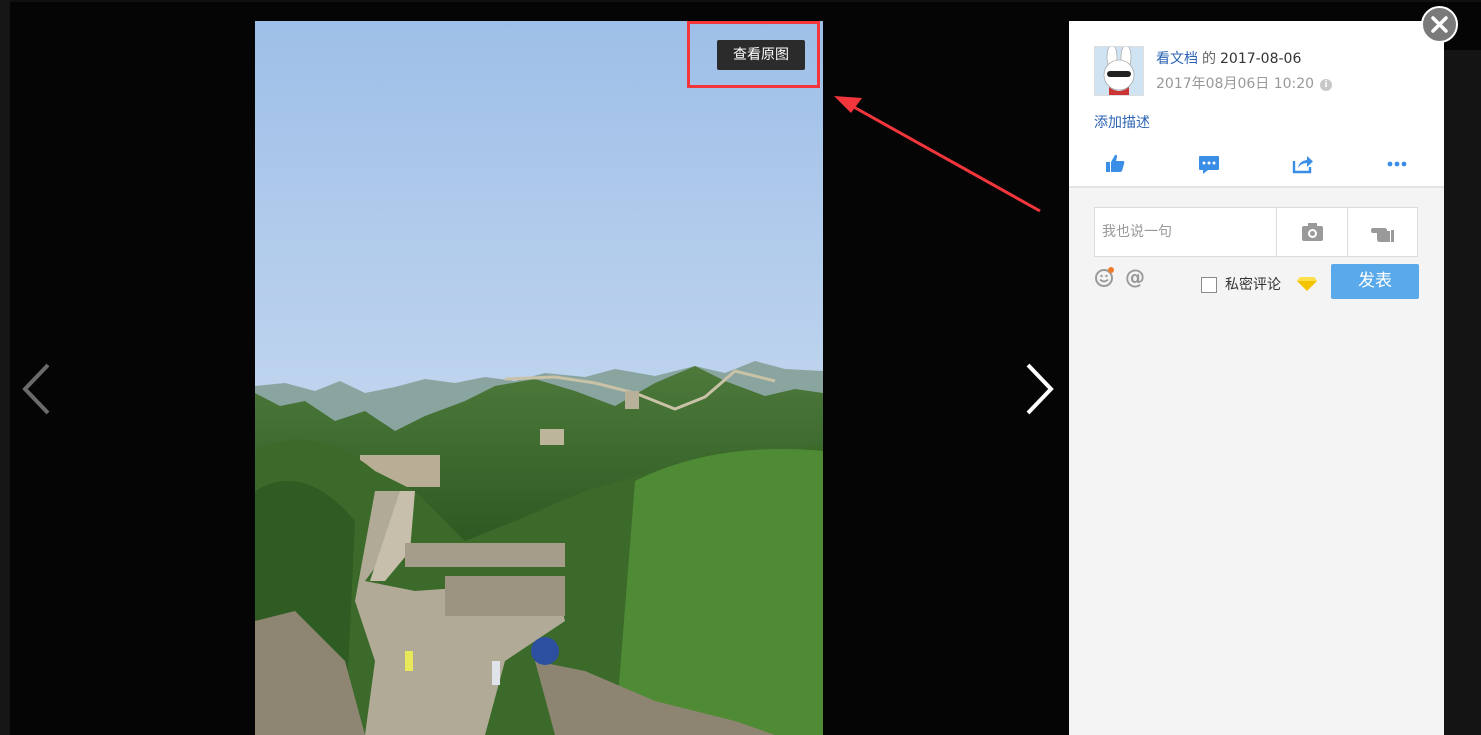 The image size is (1481, 735). Describe the element at coordinates (1260, 59) in the screenshot. I see `album-date: 2017-08-06` at that location.